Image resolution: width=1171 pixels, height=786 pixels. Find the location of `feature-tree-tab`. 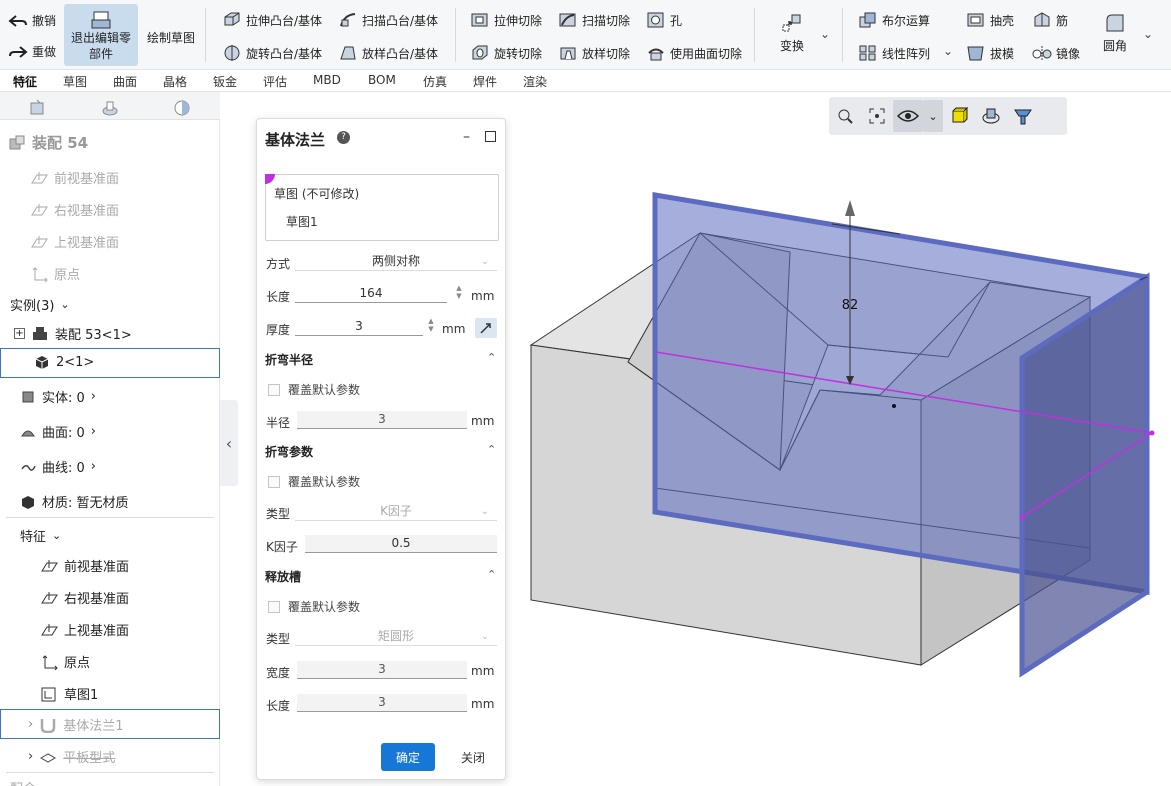

feature-tree-tab is located at coordinates (37, 108).